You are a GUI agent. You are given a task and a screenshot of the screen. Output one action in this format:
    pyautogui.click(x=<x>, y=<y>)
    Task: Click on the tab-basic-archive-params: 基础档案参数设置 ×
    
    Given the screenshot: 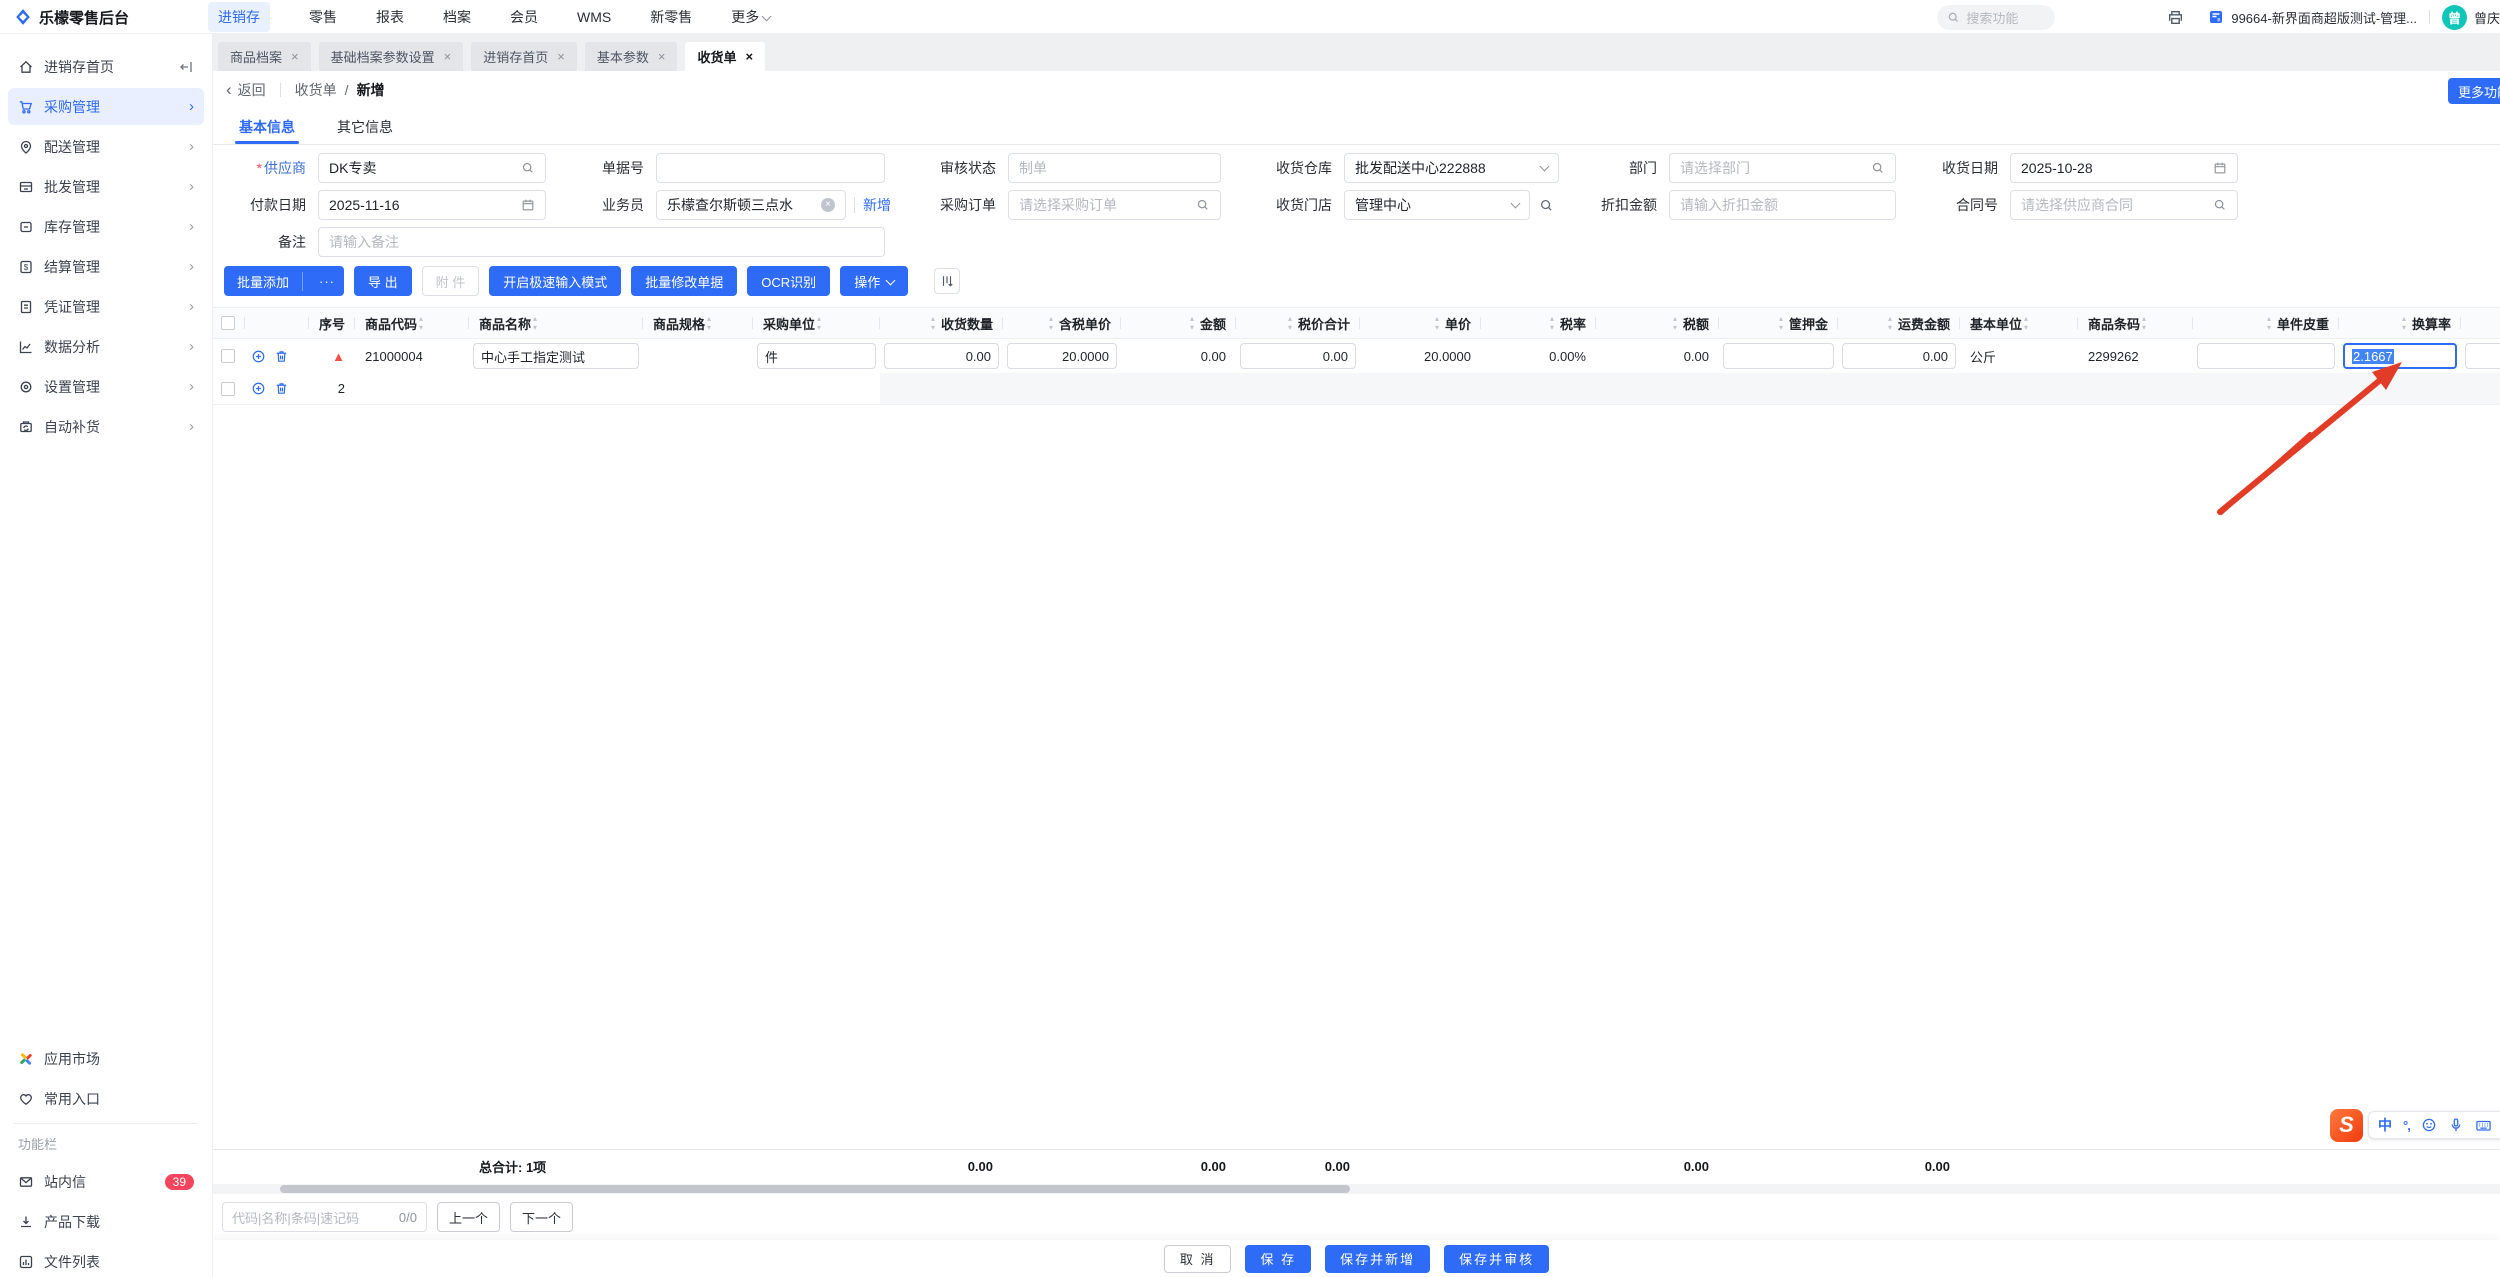 What is the action you would take?
    pyautogui.click(x=391, y=56)
    